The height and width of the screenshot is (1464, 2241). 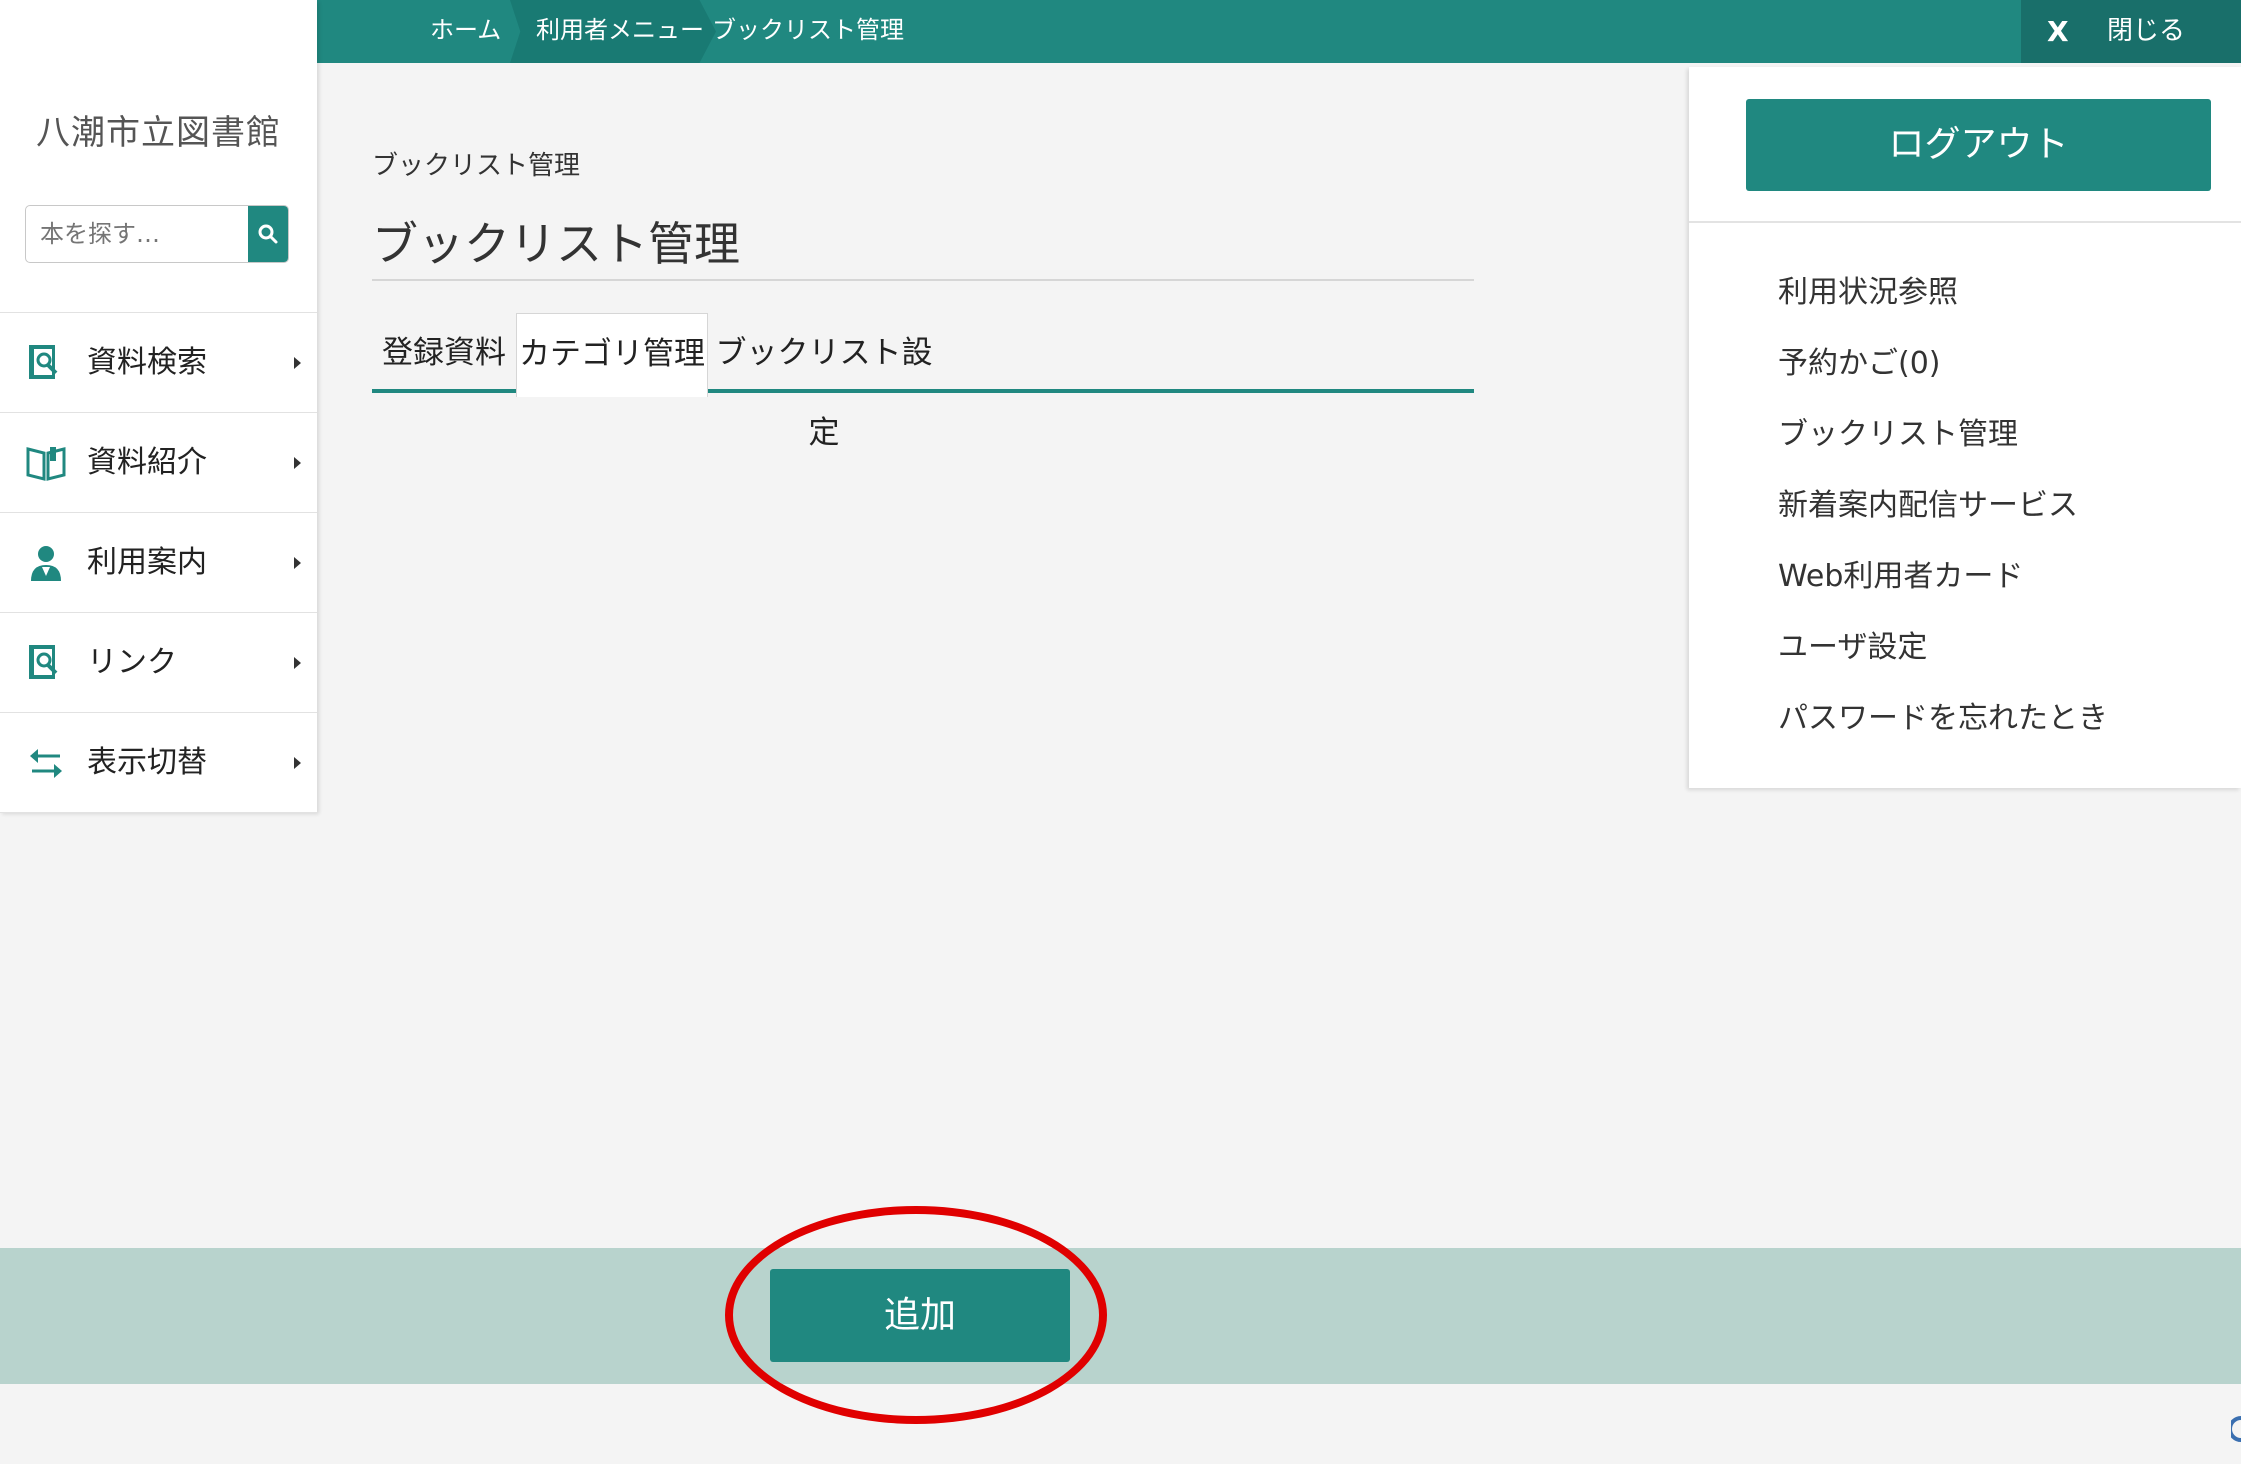 I want to click on search-button, so click(x=268, y=234).